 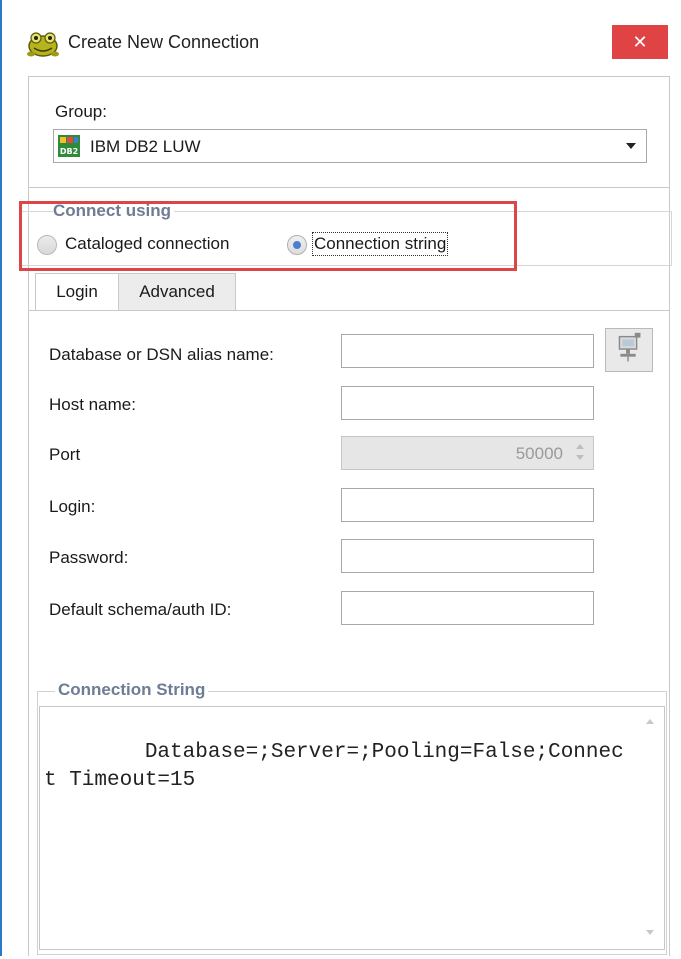 I want to click on tab-strip: Login Advanced, so click(x=349, y=292).